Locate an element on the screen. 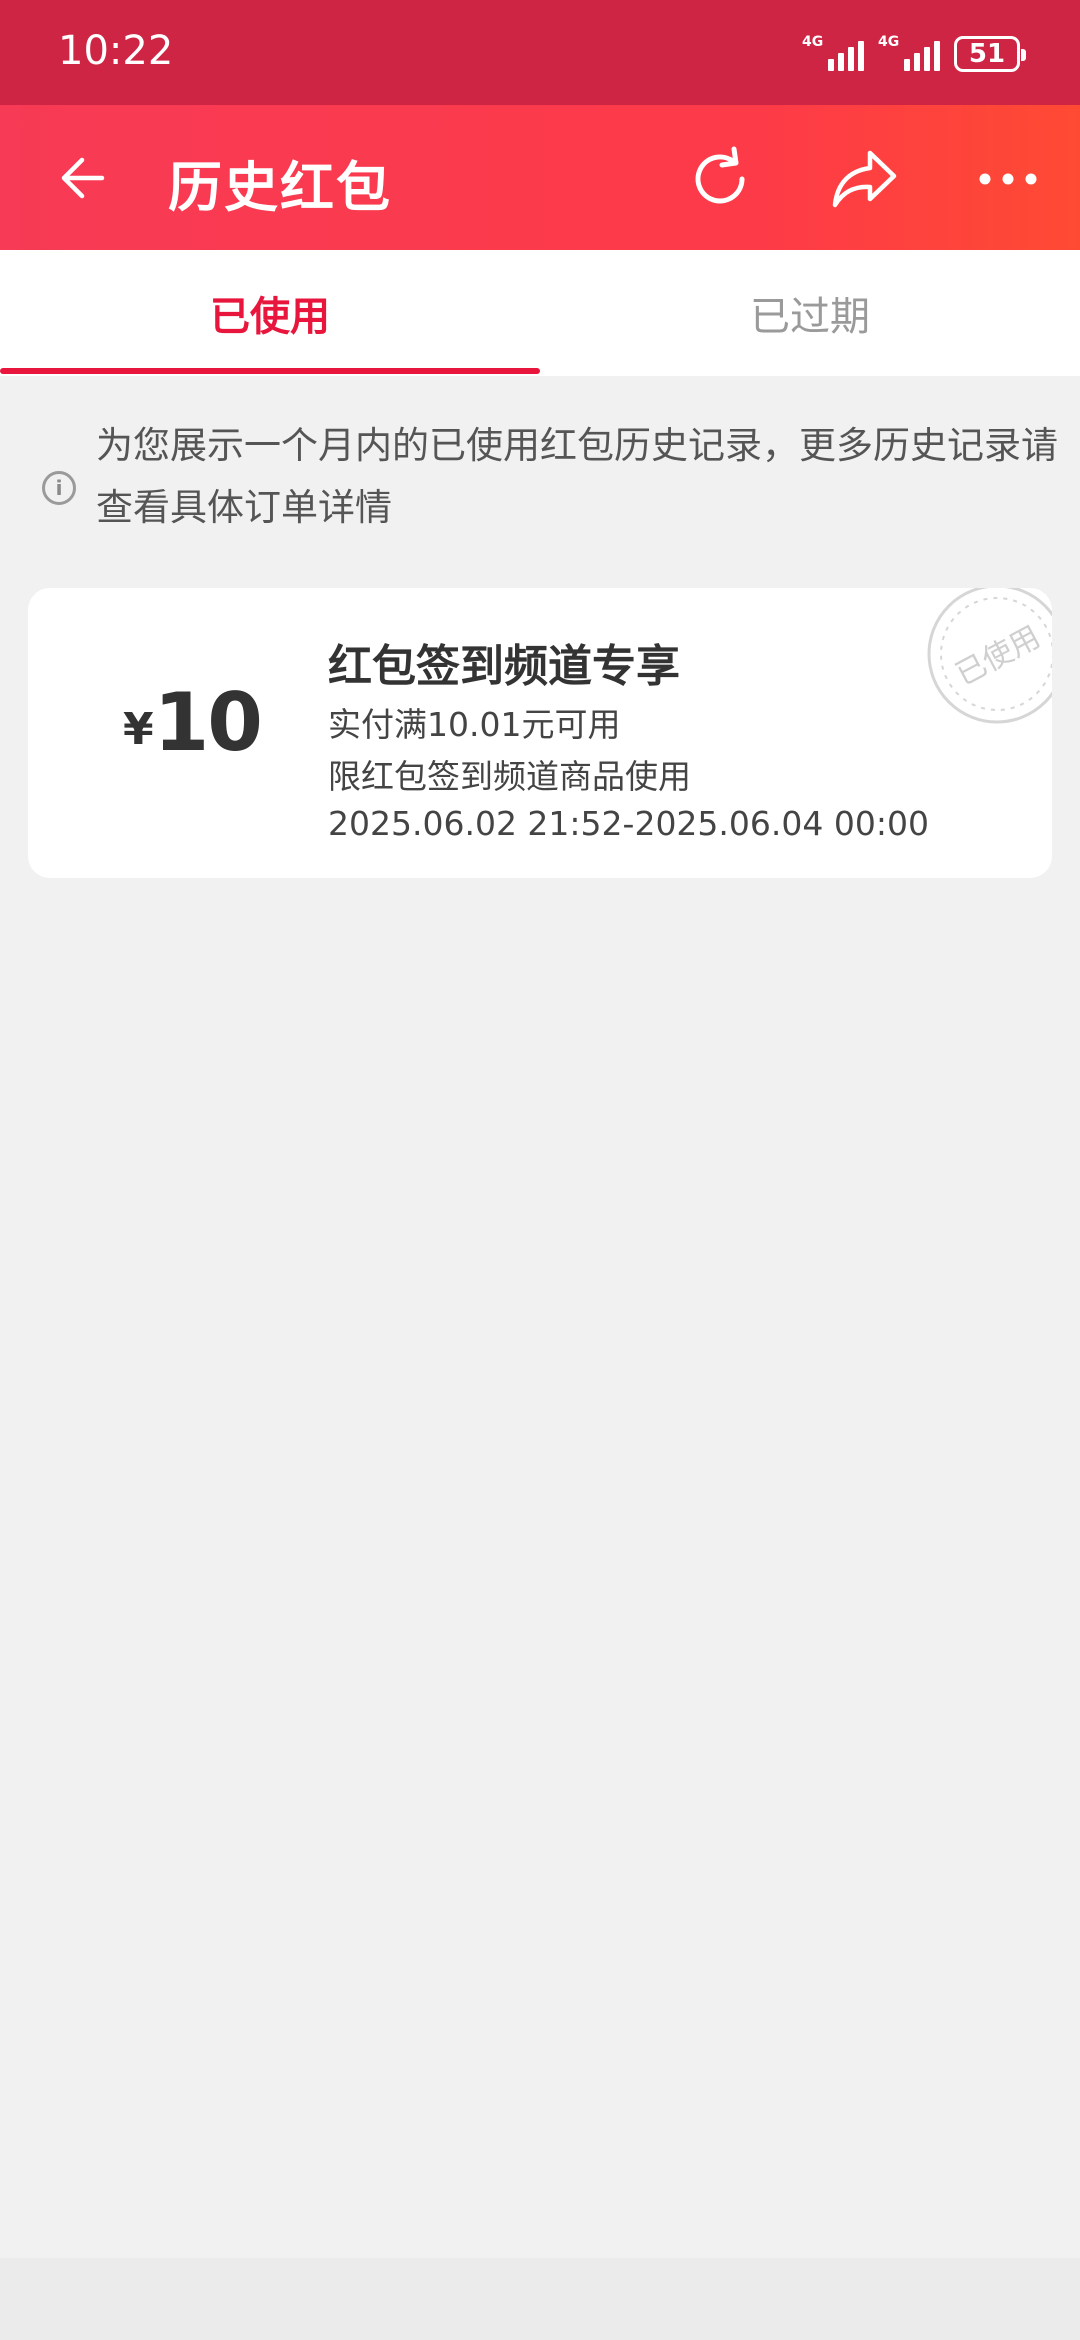 This screenshot has height=2340, width=1080. battery-level: 51 is located at coordinates (987, 54).